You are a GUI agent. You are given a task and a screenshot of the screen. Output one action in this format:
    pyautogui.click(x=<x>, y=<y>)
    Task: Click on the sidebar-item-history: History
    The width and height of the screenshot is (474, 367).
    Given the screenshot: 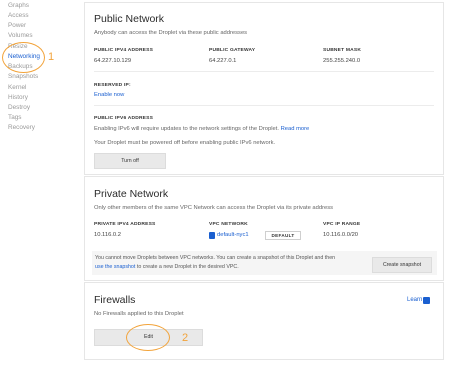 What is the action you would take?
    pyautogui.click(x=18, y=98)
    